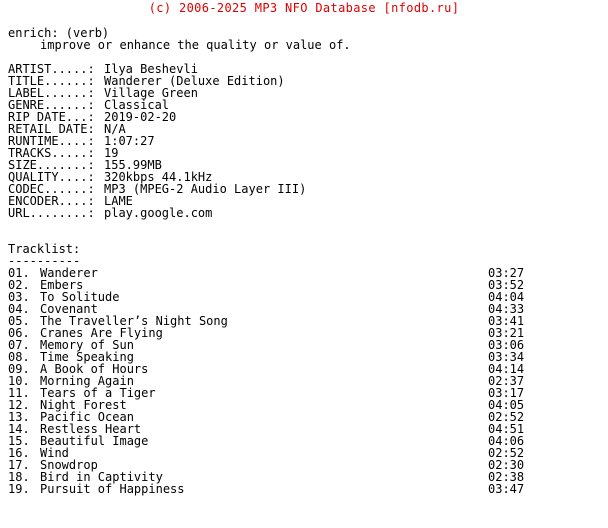  I want to click on metadata-row: RIP DATE...: 2019-02-20, so click(304, 117).